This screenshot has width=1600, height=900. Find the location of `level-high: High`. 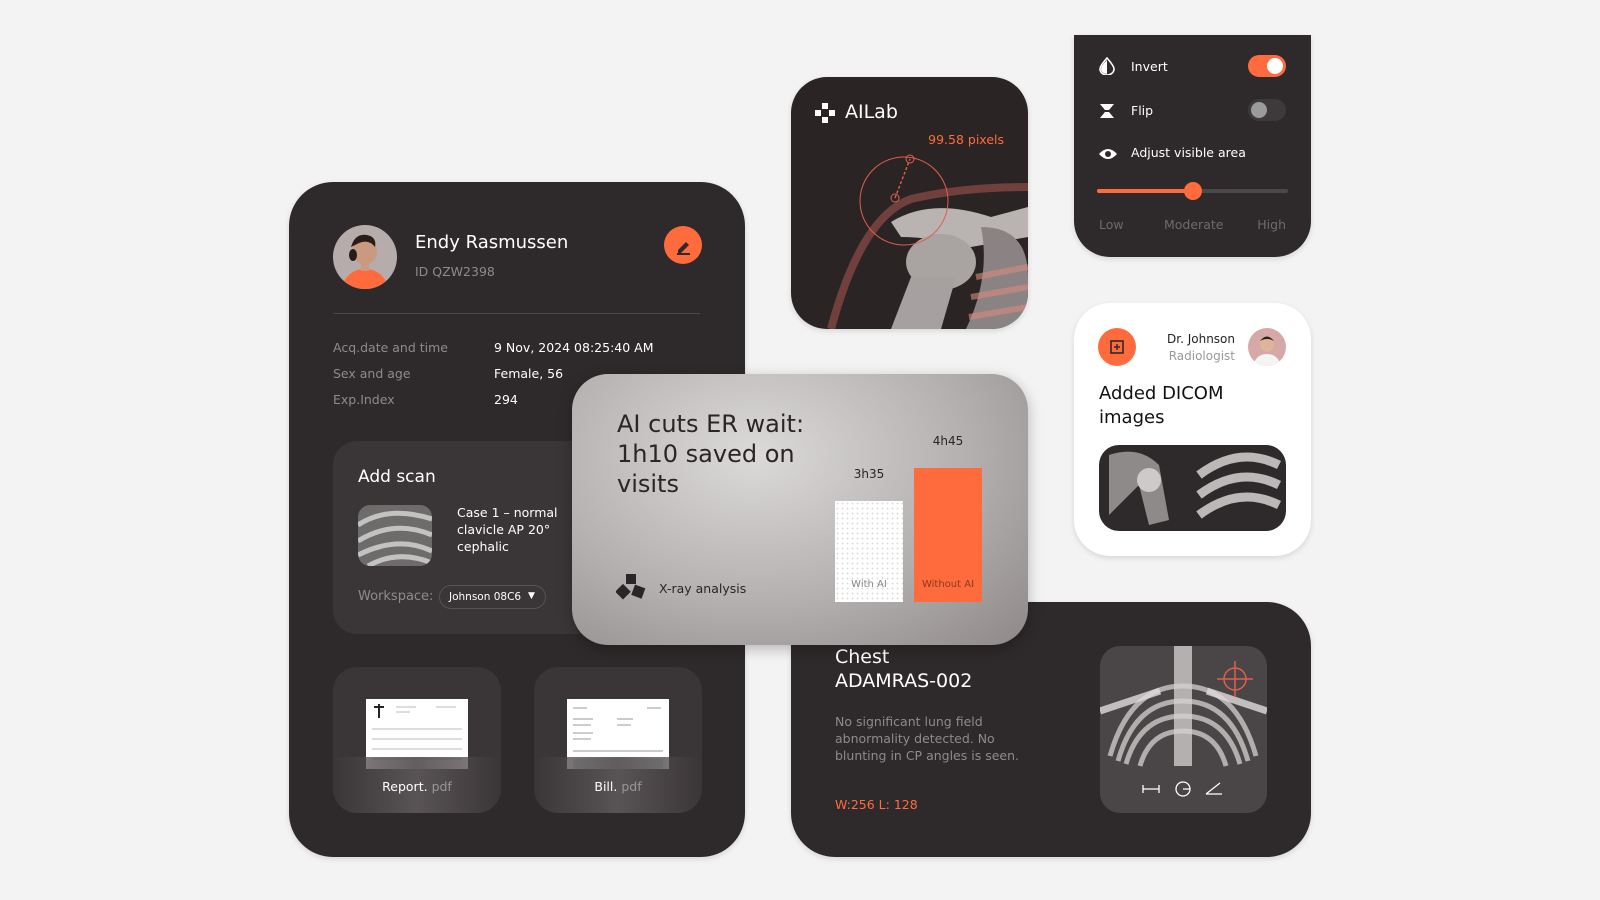

level-high: High is located at coordinates (1271, 224).